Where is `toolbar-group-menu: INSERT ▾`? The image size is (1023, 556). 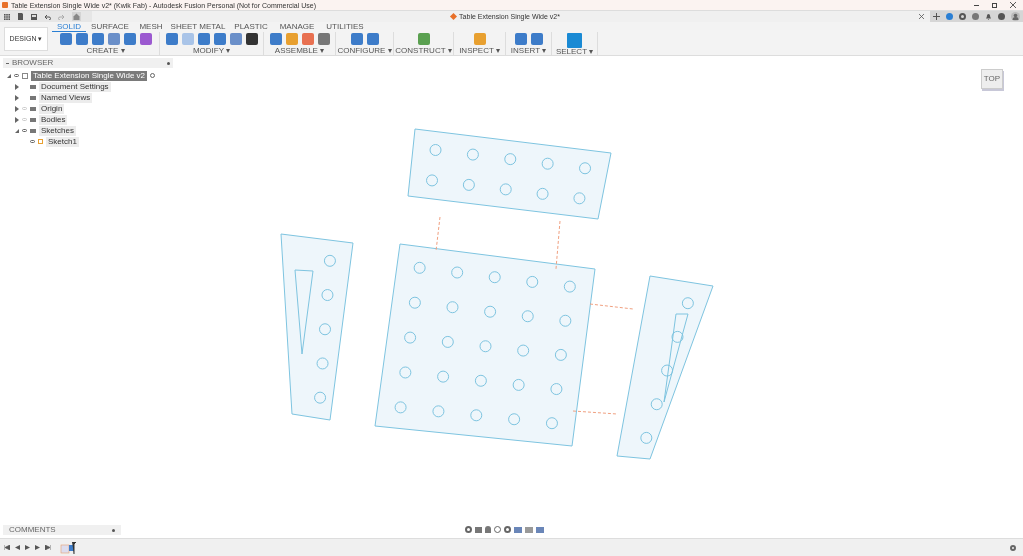
toolbar-group-menu: INSERT ▾ is located at coordinates (528, 51).